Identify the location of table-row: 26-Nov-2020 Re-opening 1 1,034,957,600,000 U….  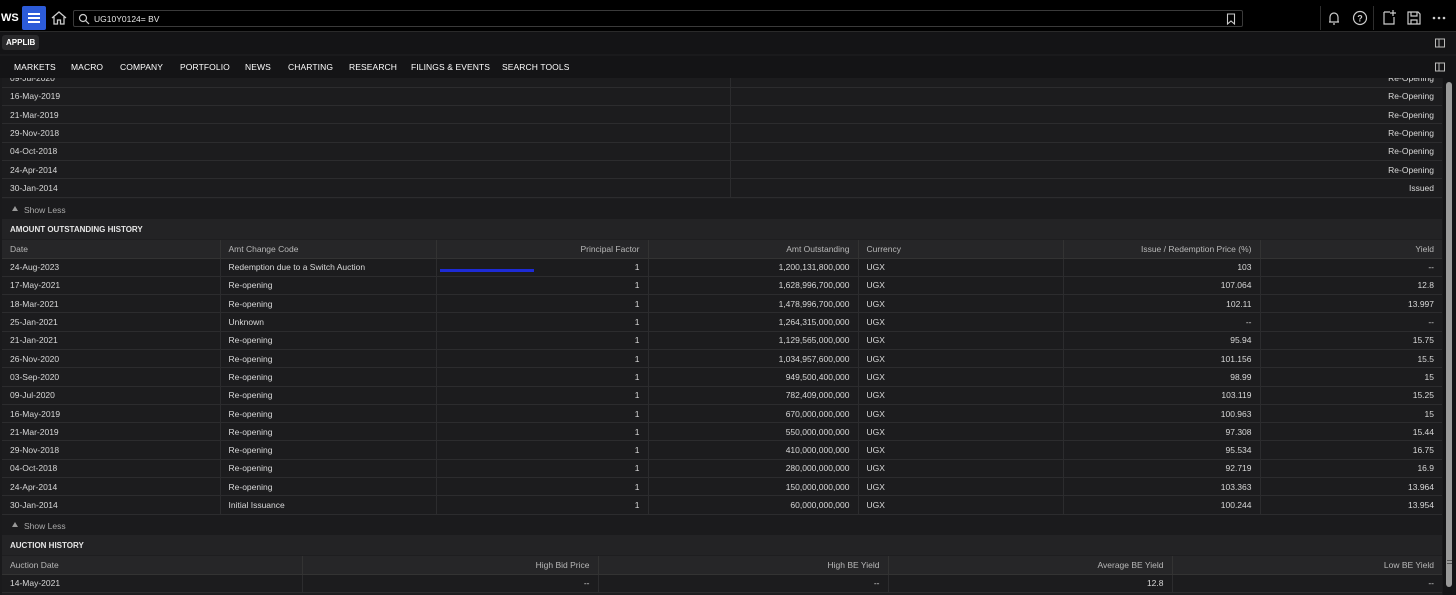
(722, 359).